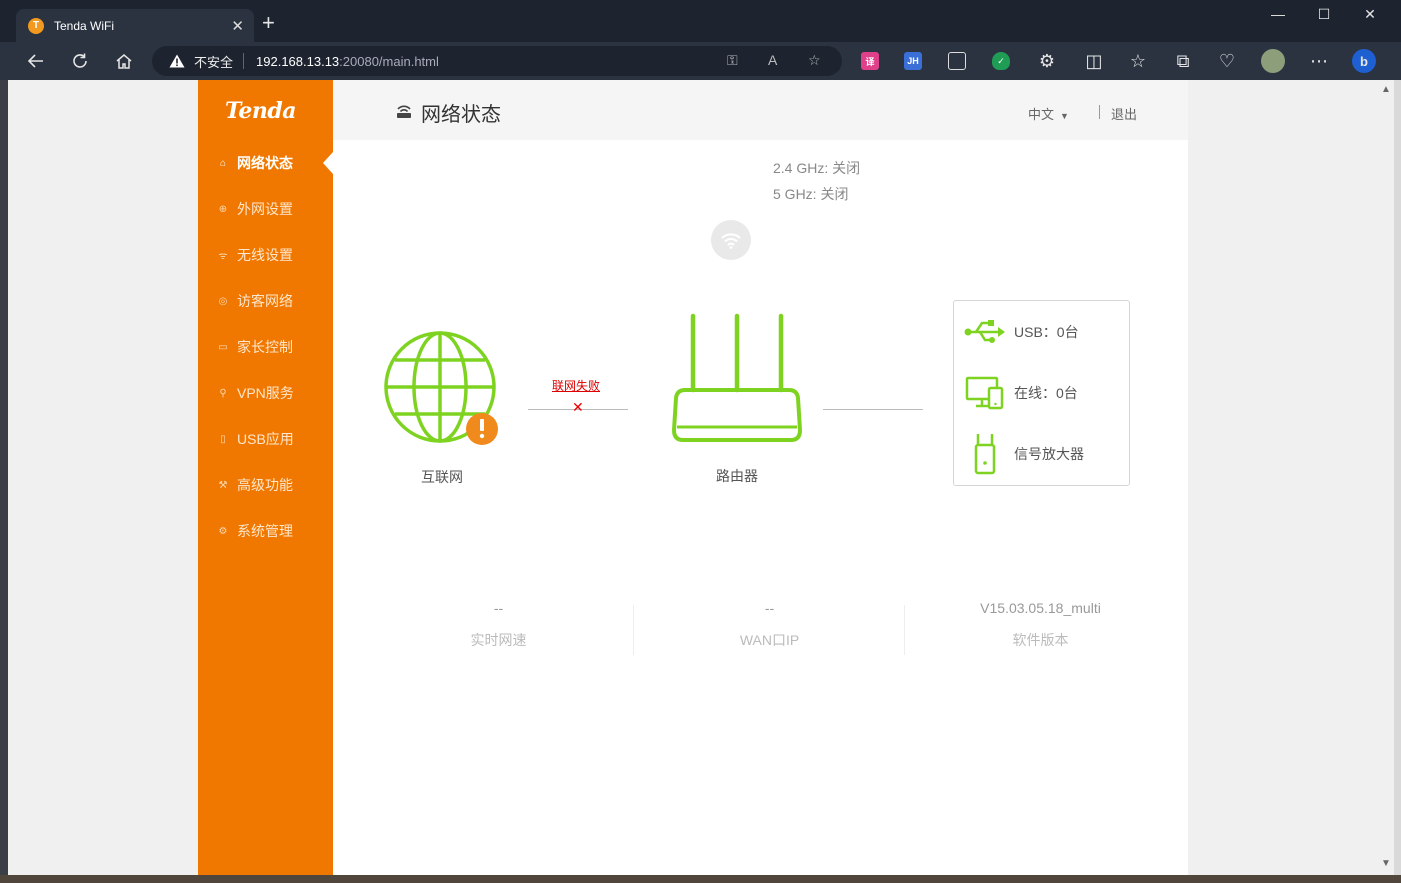  I want to click on firmware-version-label: 软件版本, so click(1040, 640).